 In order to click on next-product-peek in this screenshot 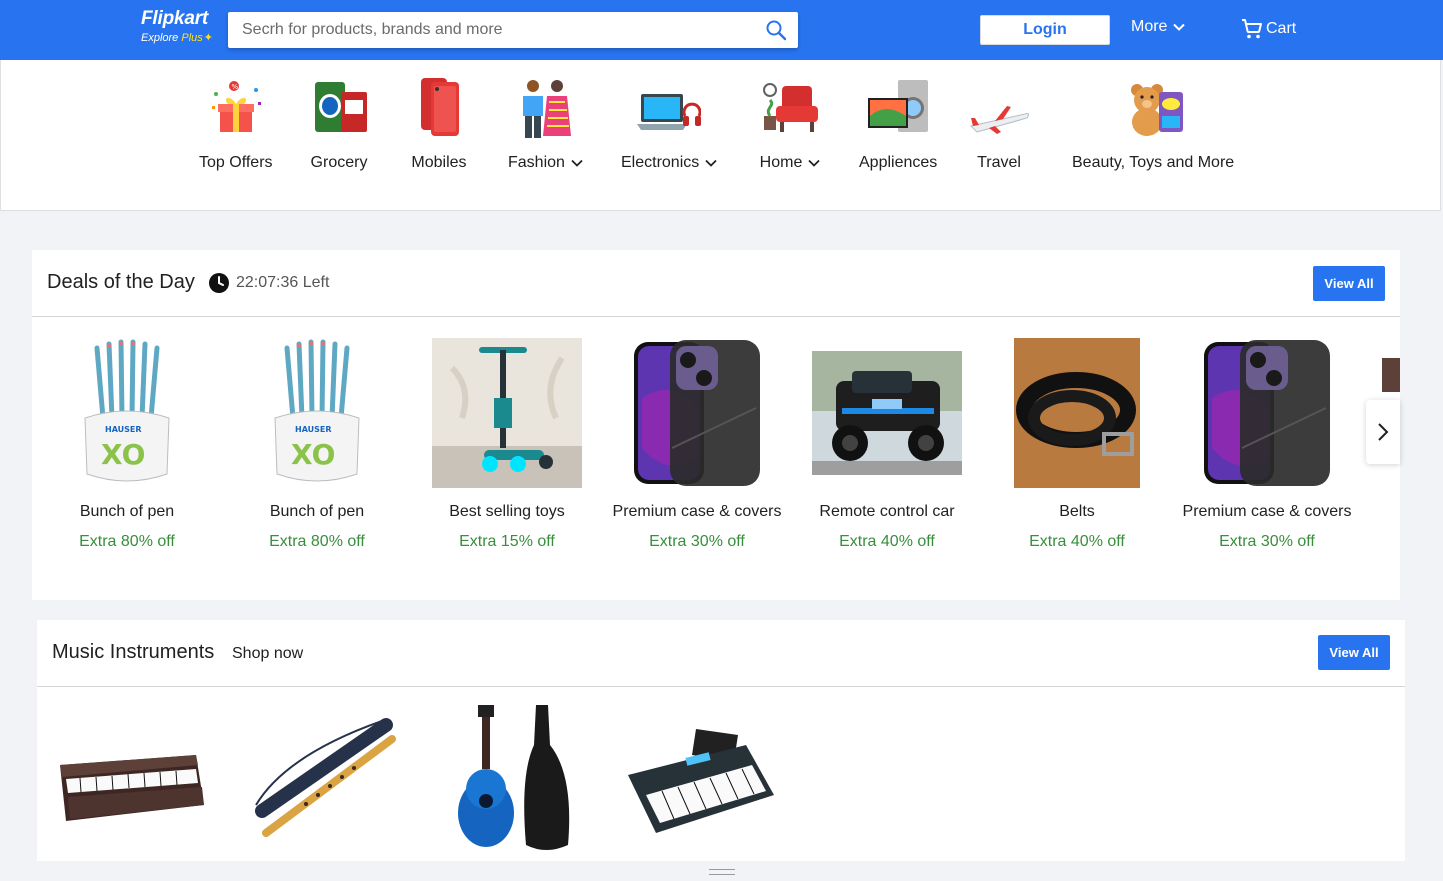, I will do `click(1391, 375)`.